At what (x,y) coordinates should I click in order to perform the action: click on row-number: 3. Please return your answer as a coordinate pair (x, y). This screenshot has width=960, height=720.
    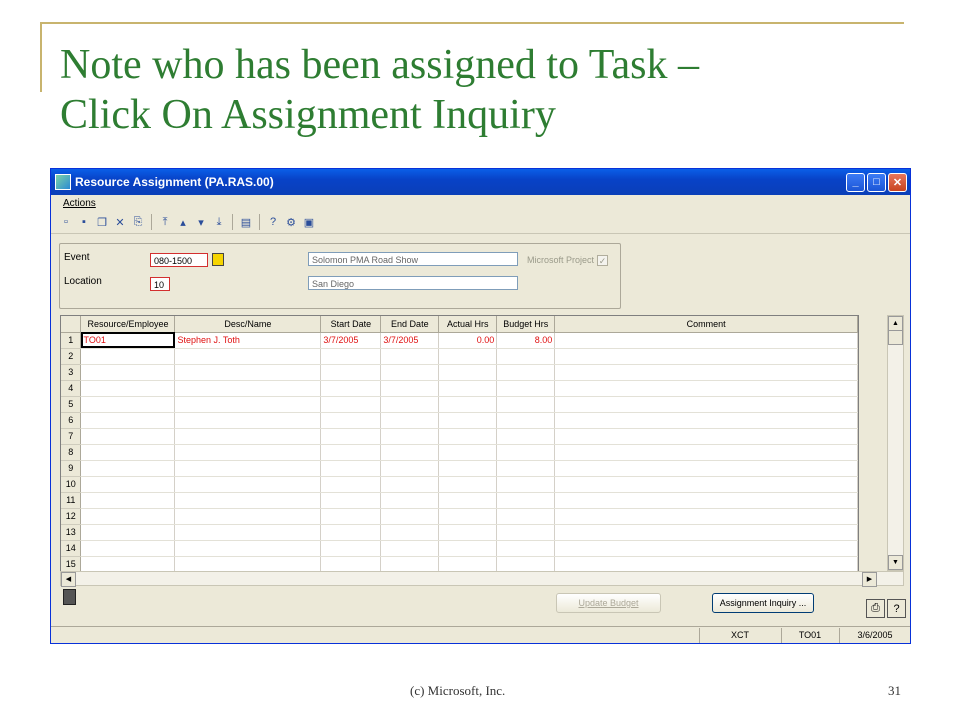
    Looking at the image, I should click on (71, 372).